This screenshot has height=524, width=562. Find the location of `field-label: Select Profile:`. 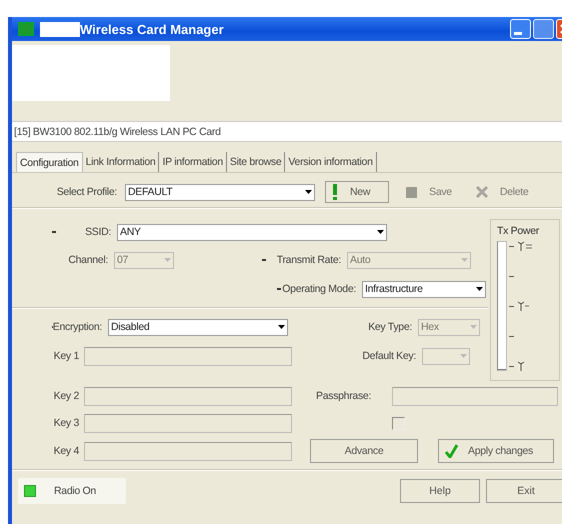

field-label: Select Profile: is located at coordinates (87, 192).